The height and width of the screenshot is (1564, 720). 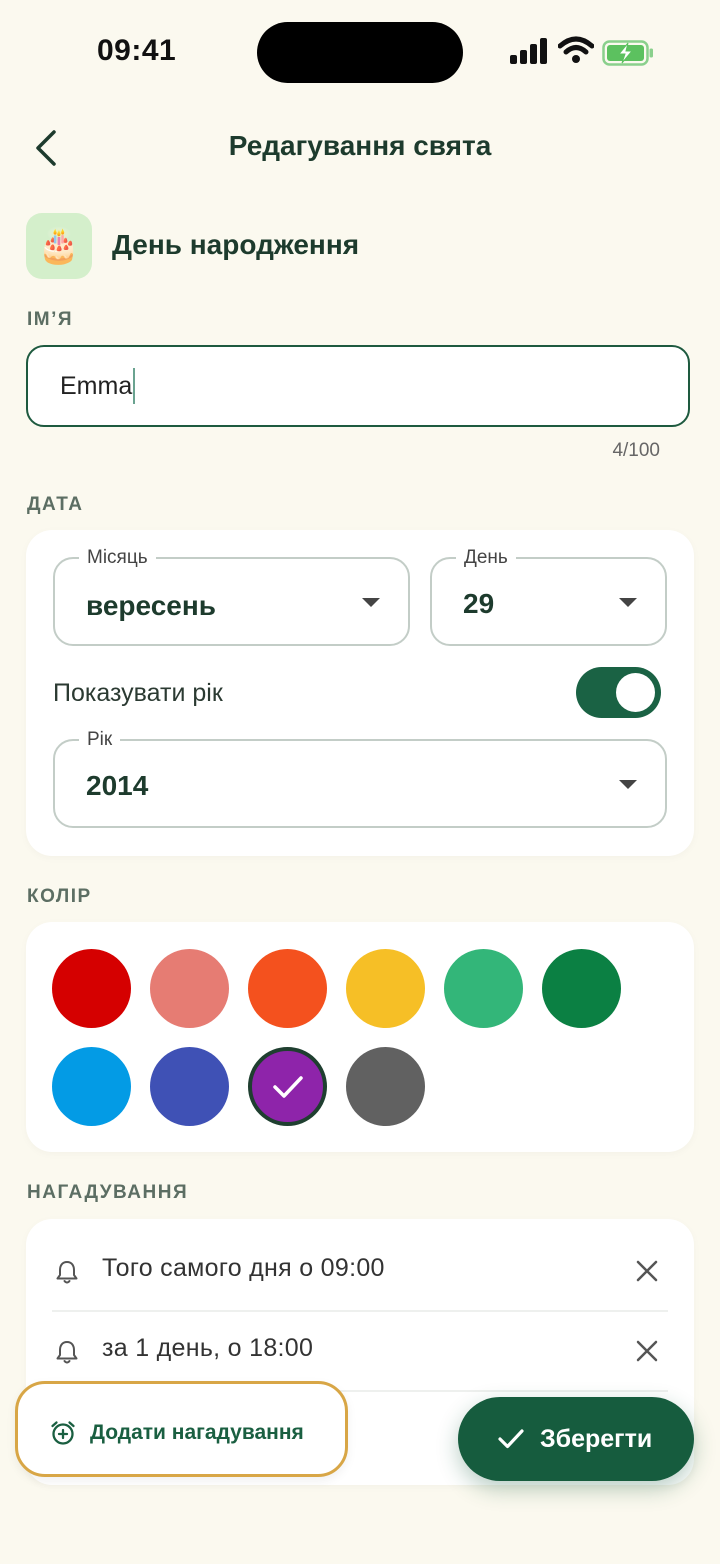 I want to click on add-reminder-label: Додати нагадування, so click(x=197, y=1432).